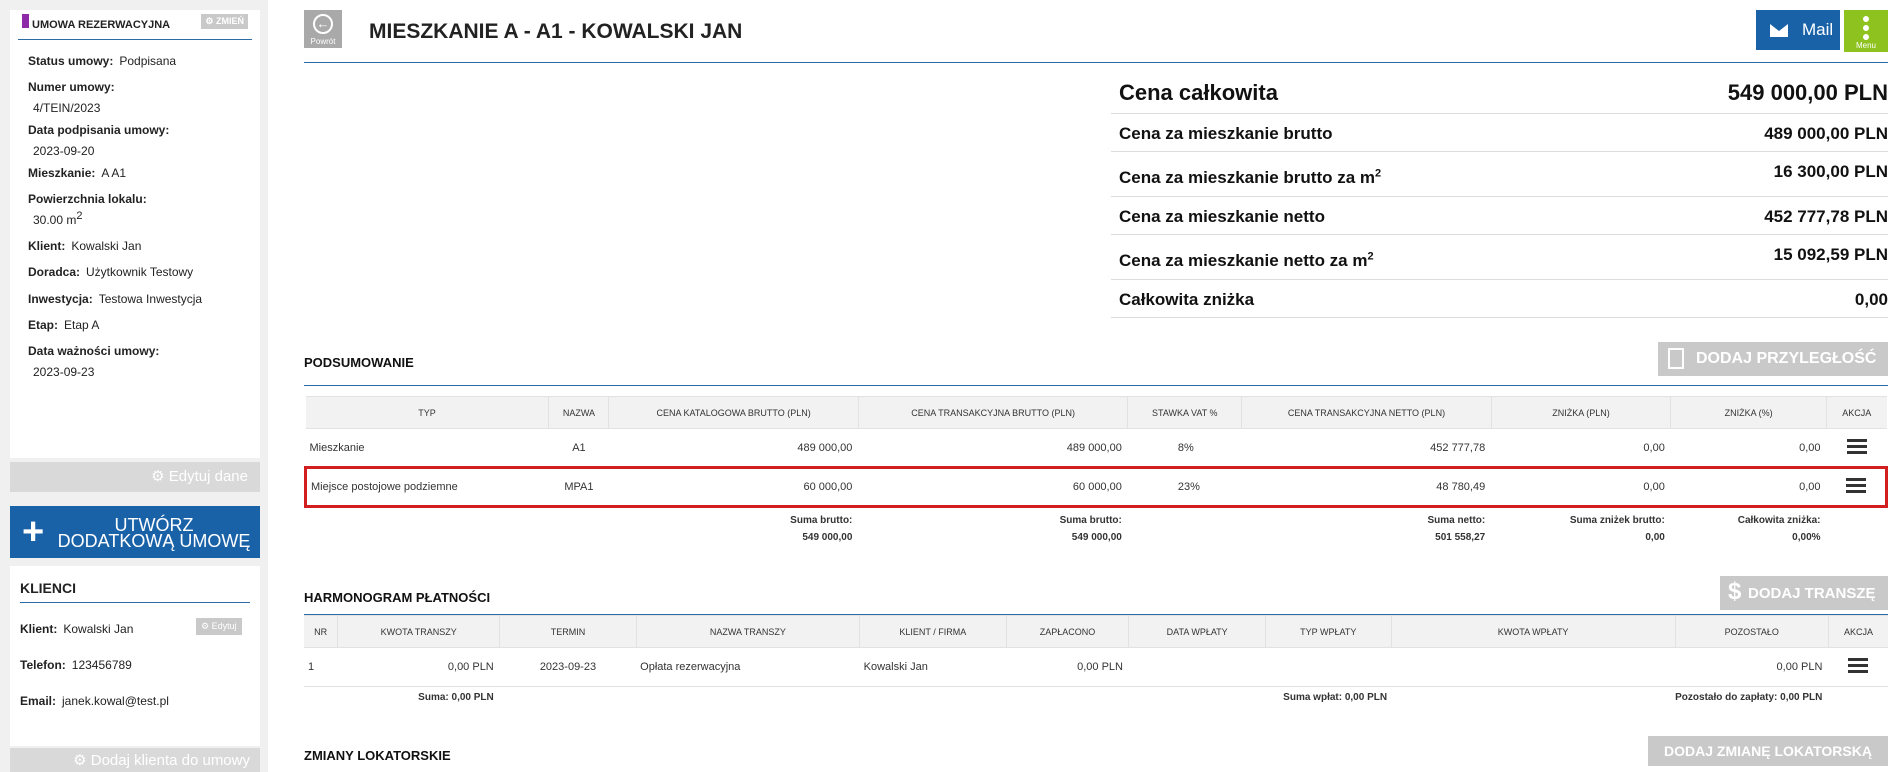 The width and height of the screenshot is (1898, 772). I want to click on net-price-label: Cena za mieszkanie netto, so click(1222, 216).